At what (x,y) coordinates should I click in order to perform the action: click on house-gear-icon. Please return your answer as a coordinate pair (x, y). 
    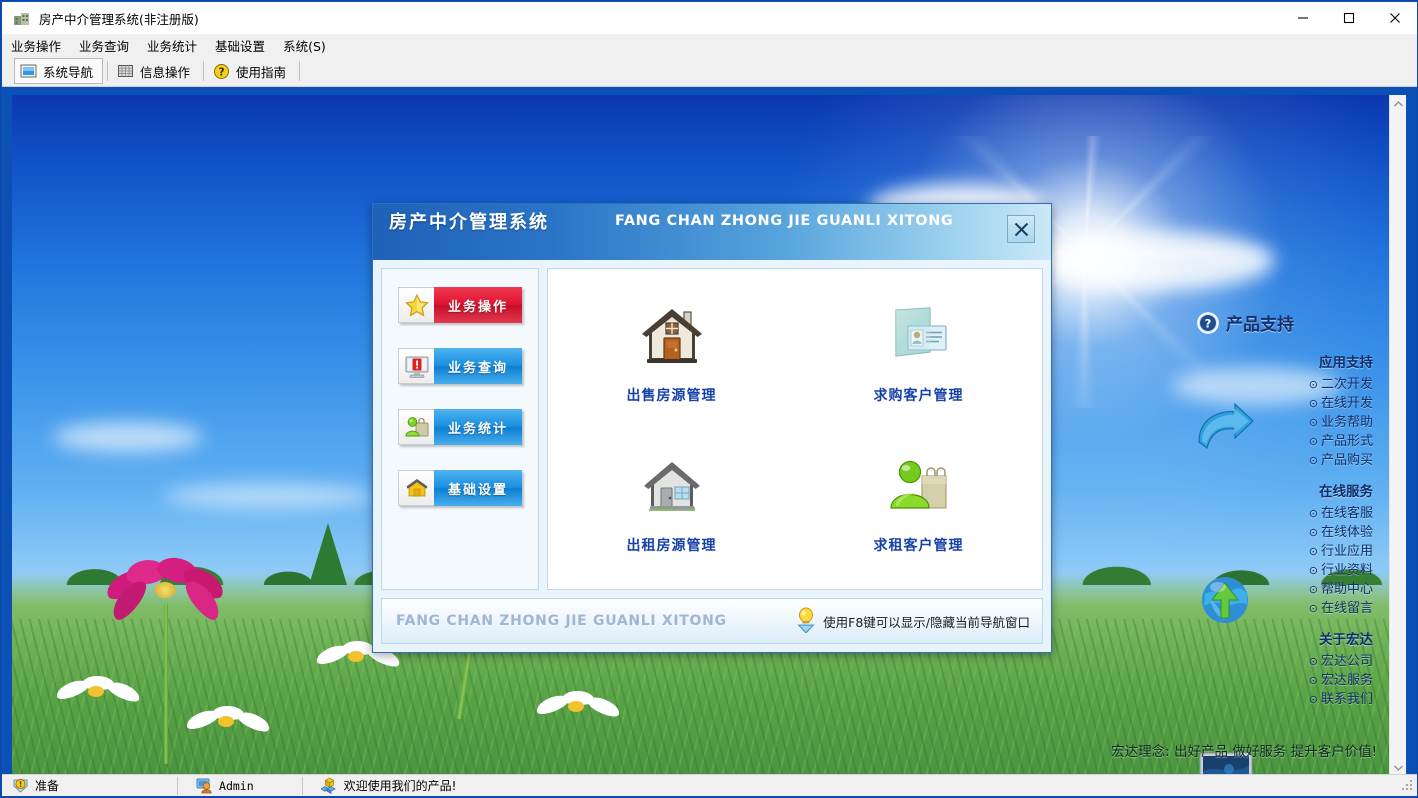
    Looking at the image, I should click on (416, 488).